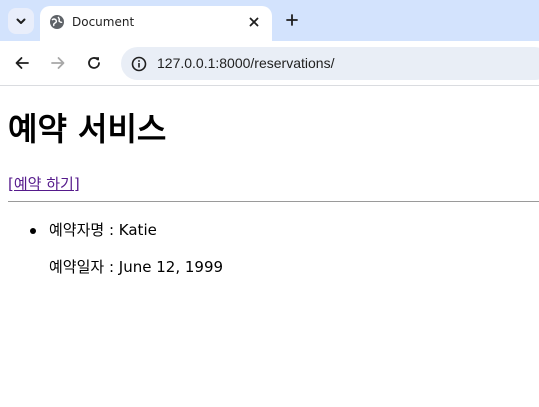 Image resolution: width=539 pixels, height=407 pixels. I want to click on close-tab-button, so click(254, 22).